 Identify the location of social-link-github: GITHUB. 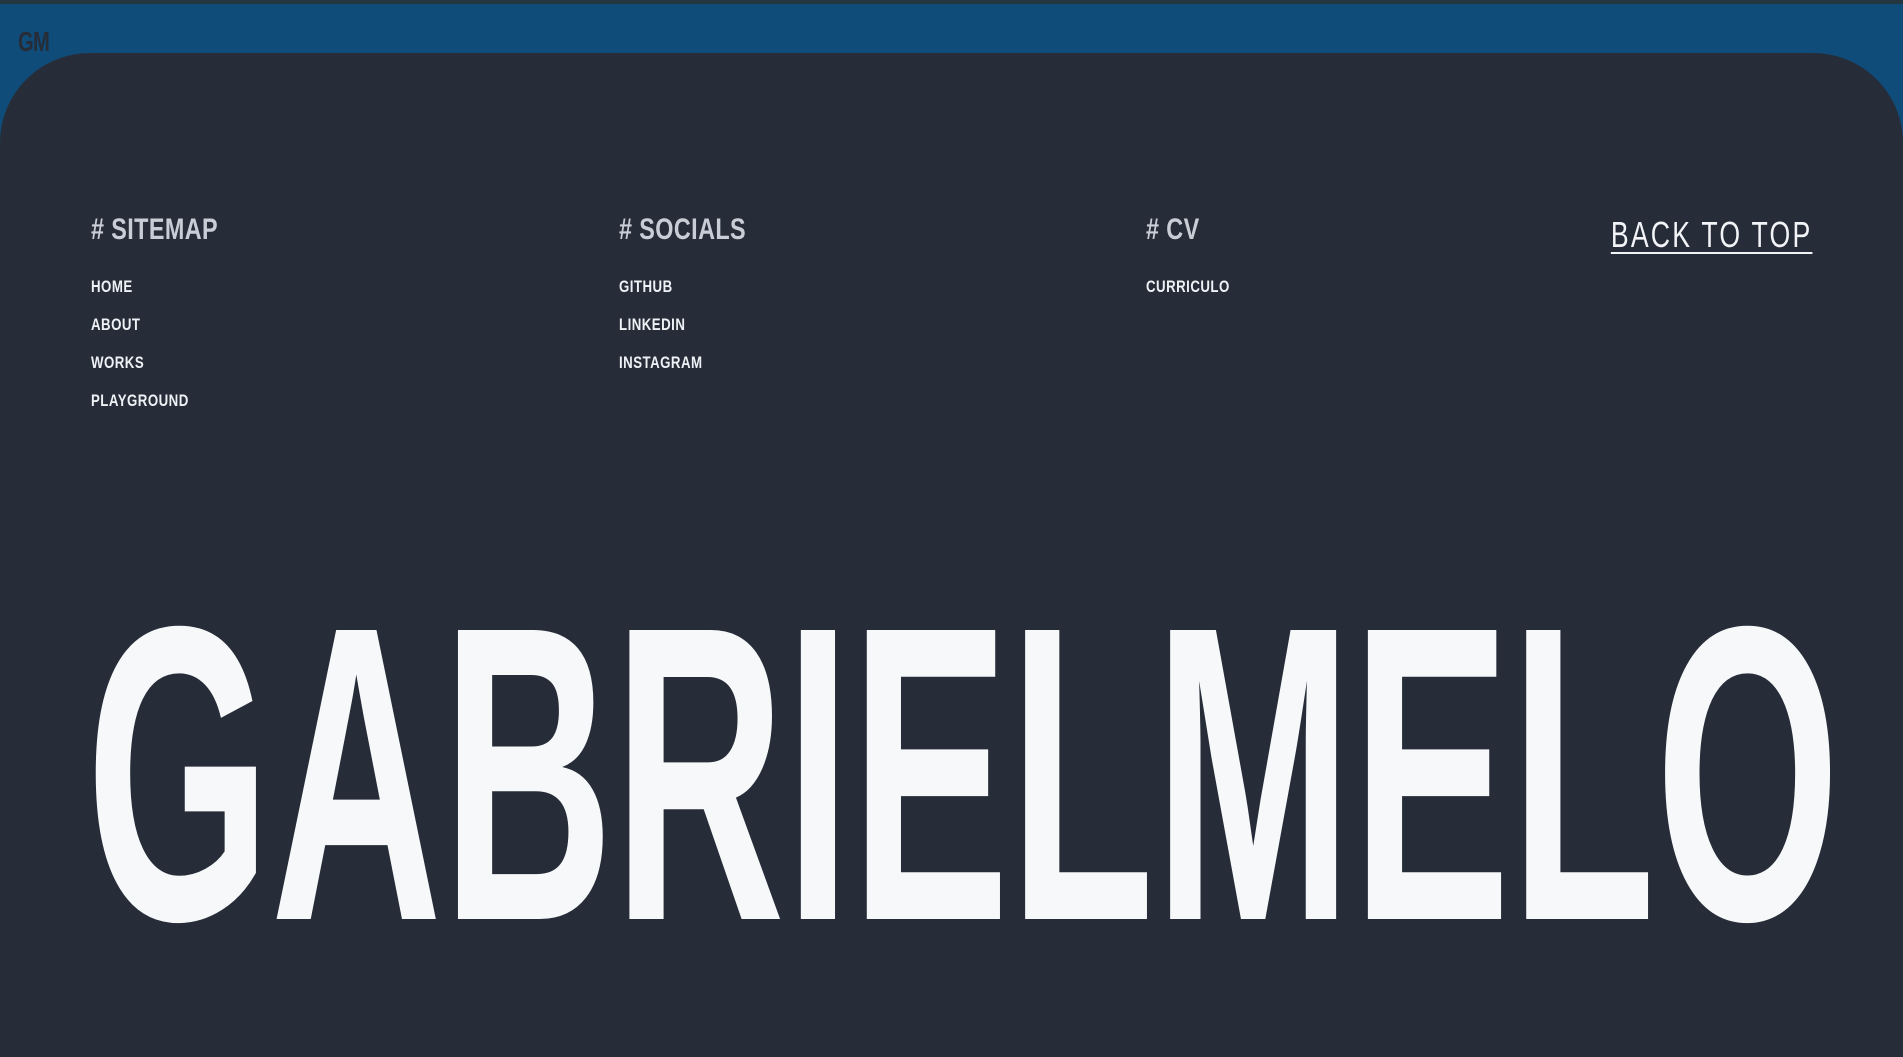
(646, 287).